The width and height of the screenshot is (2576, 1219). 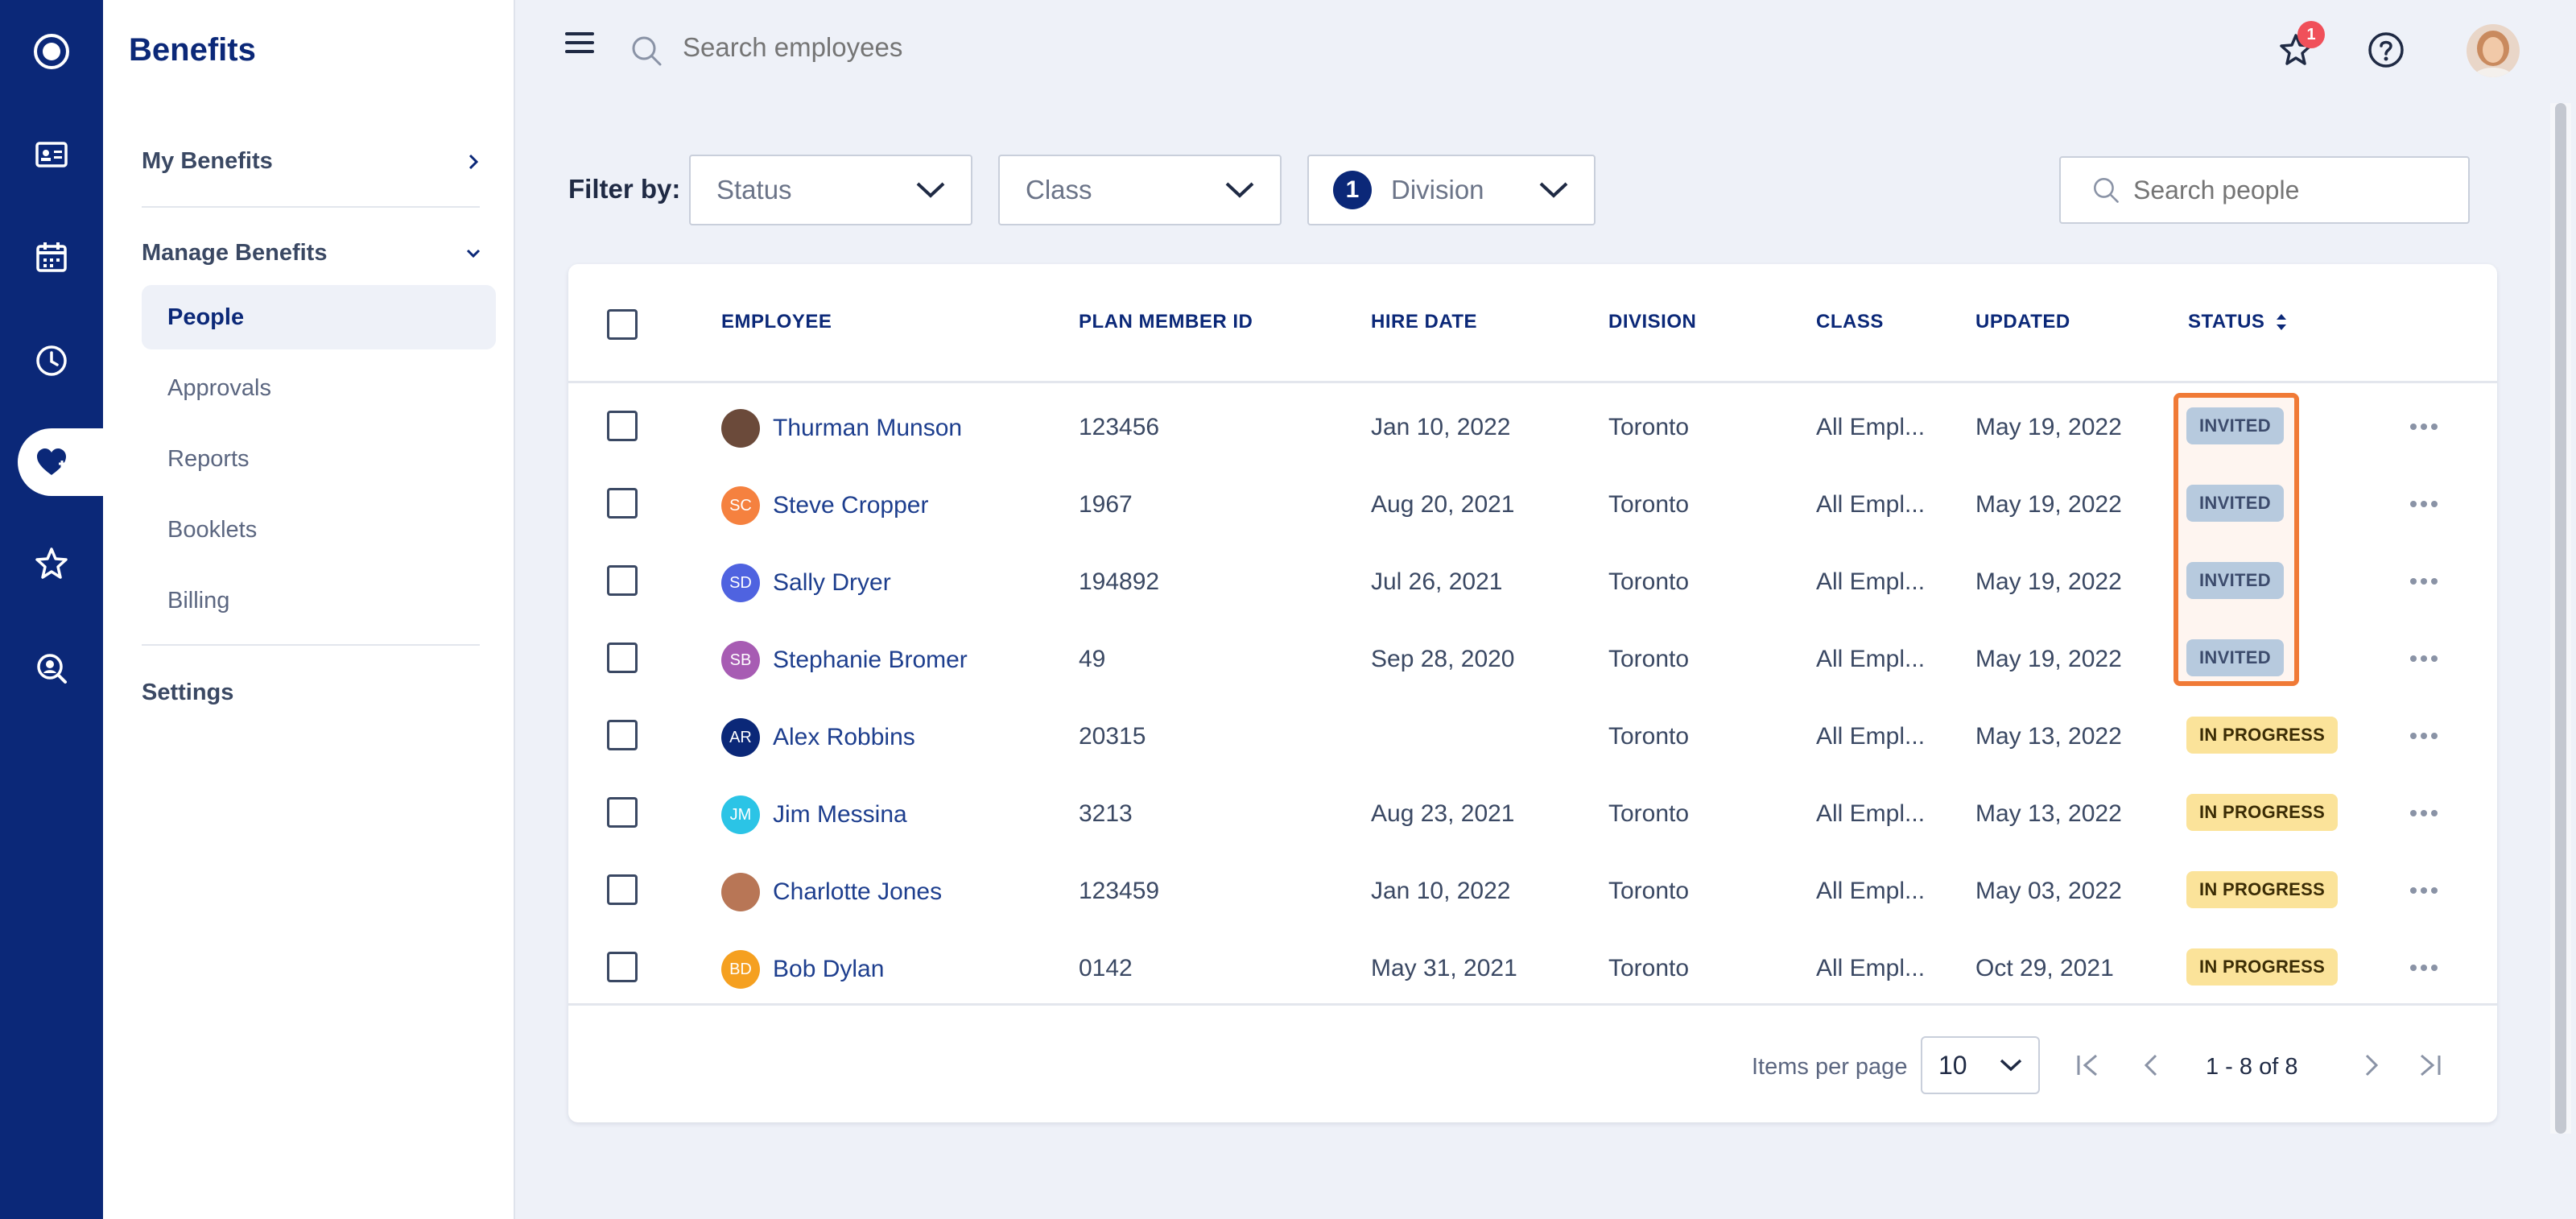 I want to click on employee-name-link: Thurman Munson, so click(x=867, y=428).